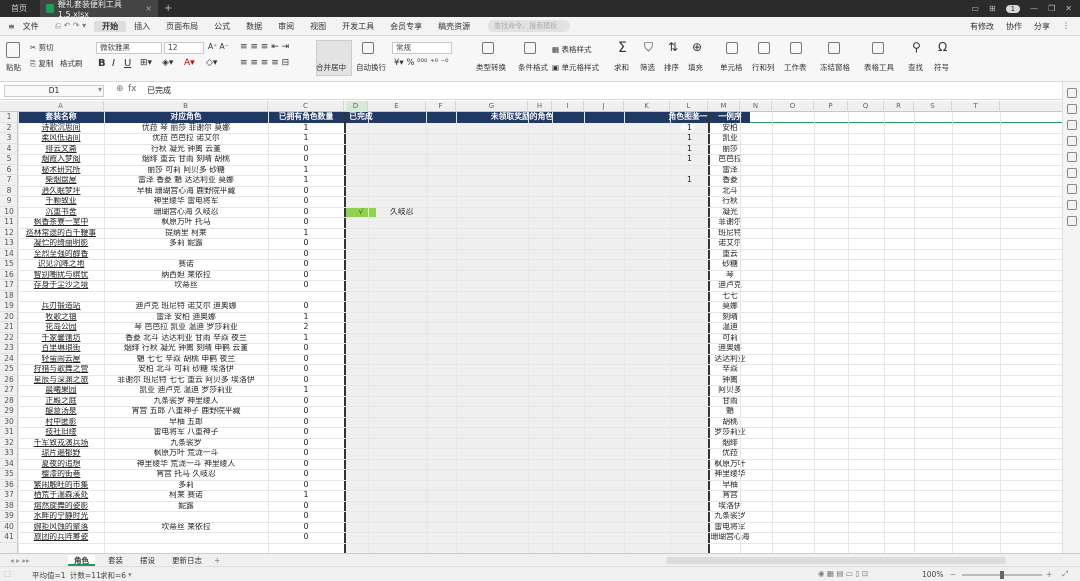  Describe the element at coordinates (1002, 575) in the screenshot. I see `zoom-slider-thumb` at that location.